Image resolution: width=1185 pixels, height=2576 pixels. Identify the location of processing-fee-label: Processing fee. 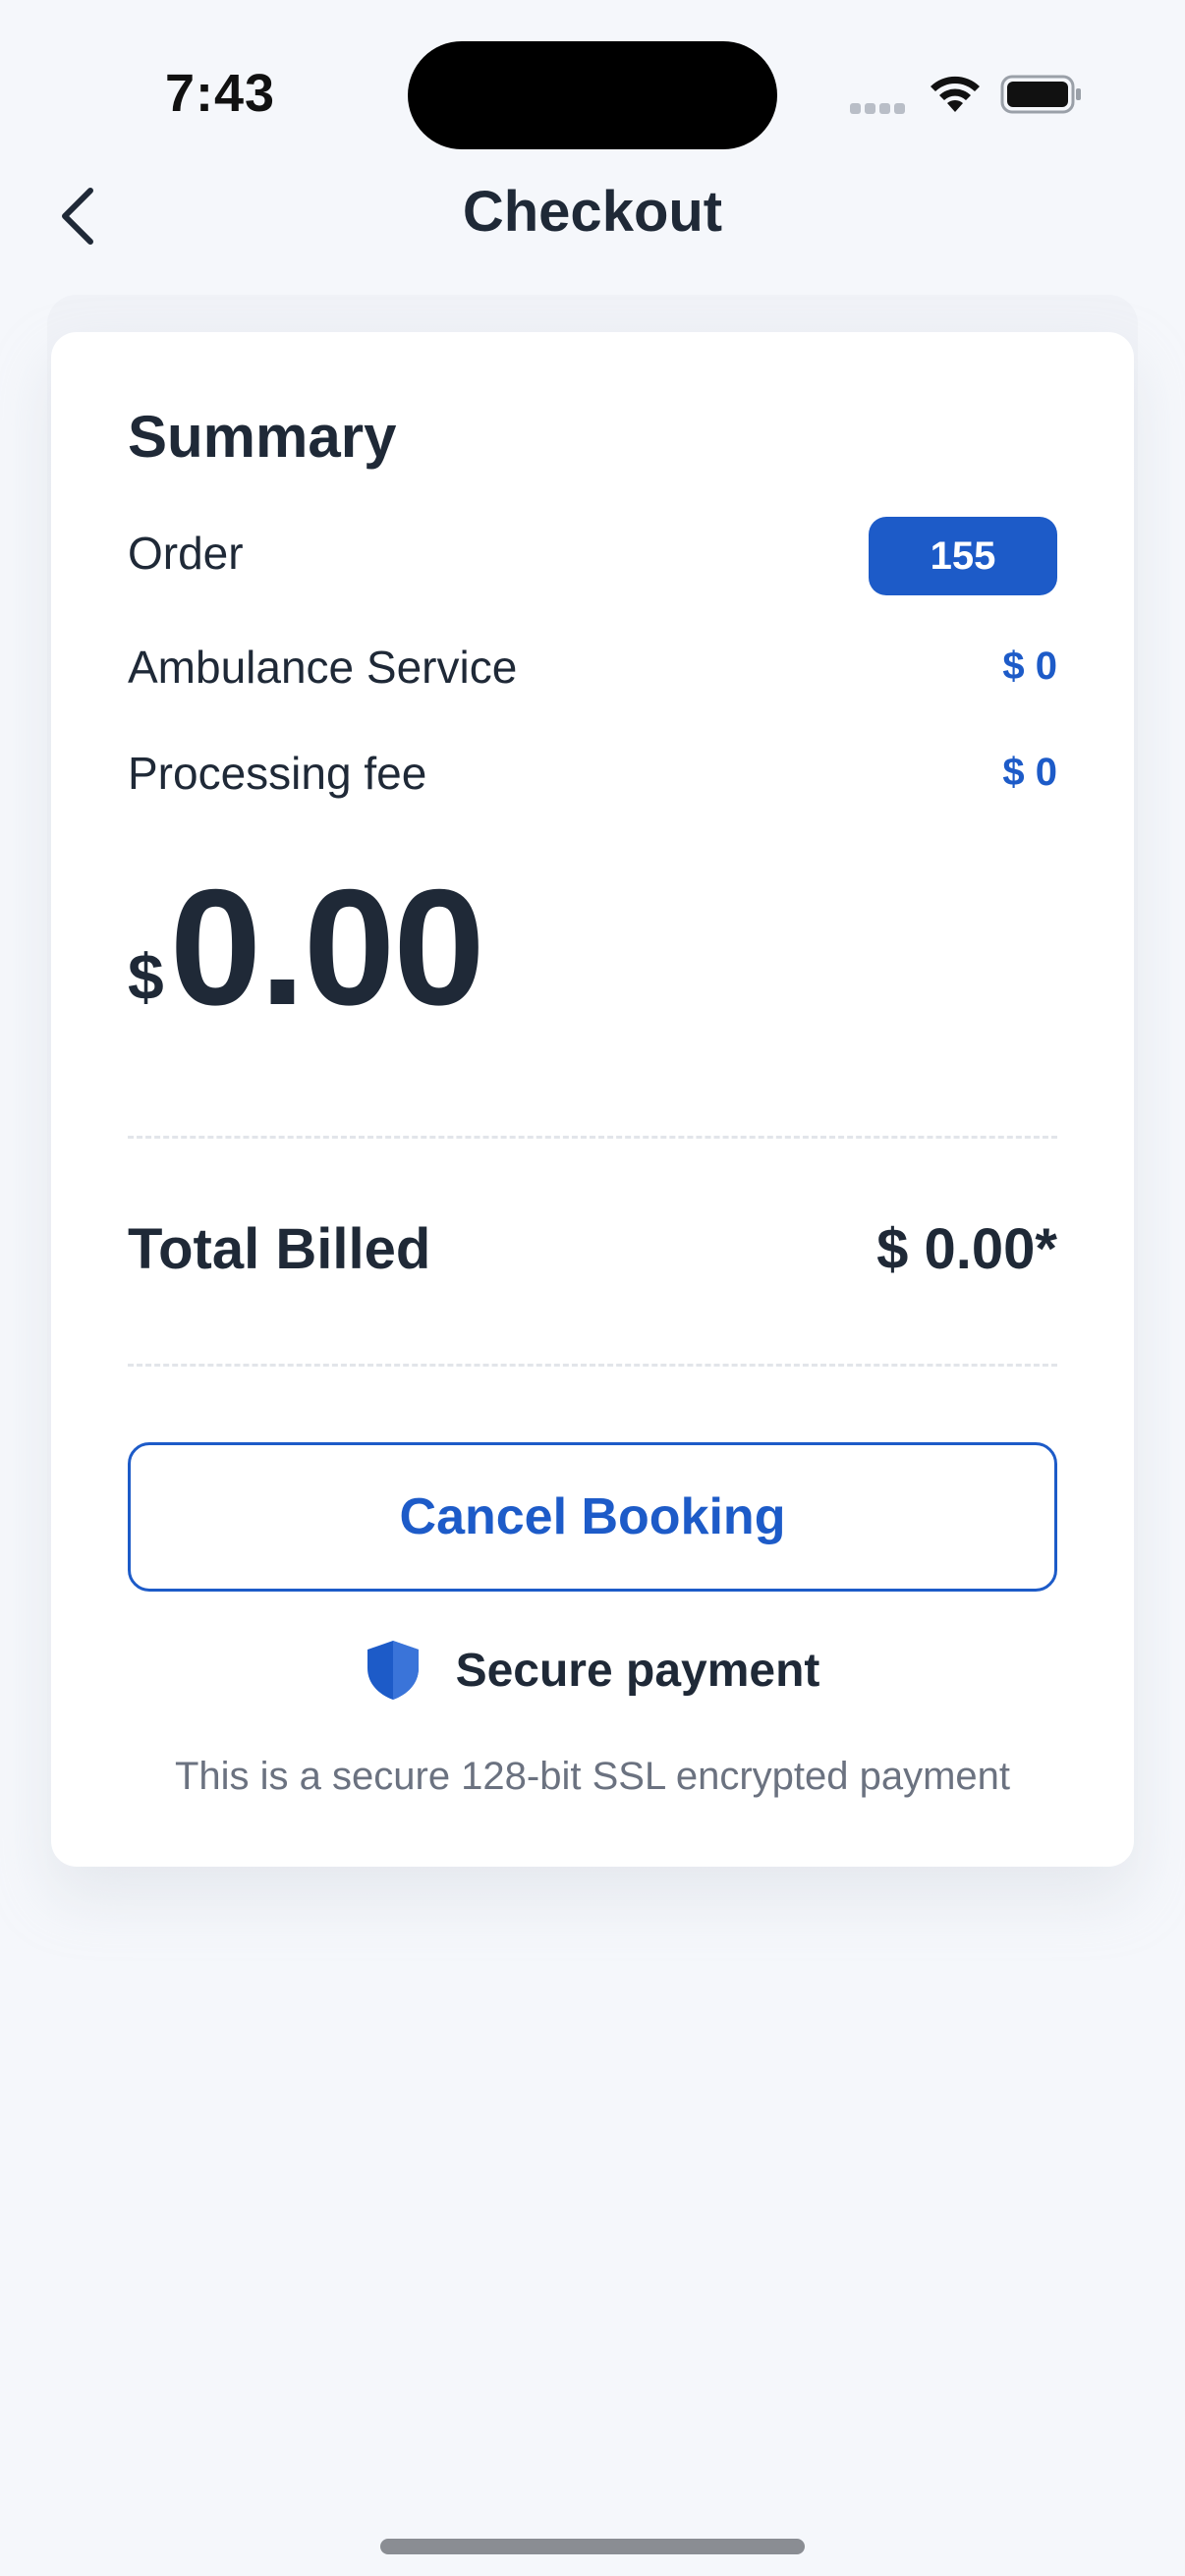
(278, 773).